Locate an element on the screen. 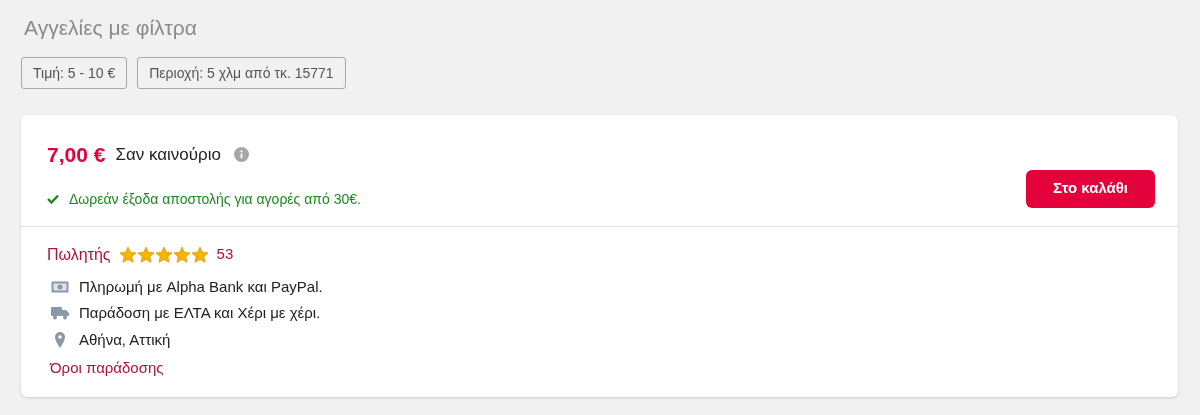 The width and height of the screenshot is (1200, 415). check-icon is located at coordinates (53, 199).